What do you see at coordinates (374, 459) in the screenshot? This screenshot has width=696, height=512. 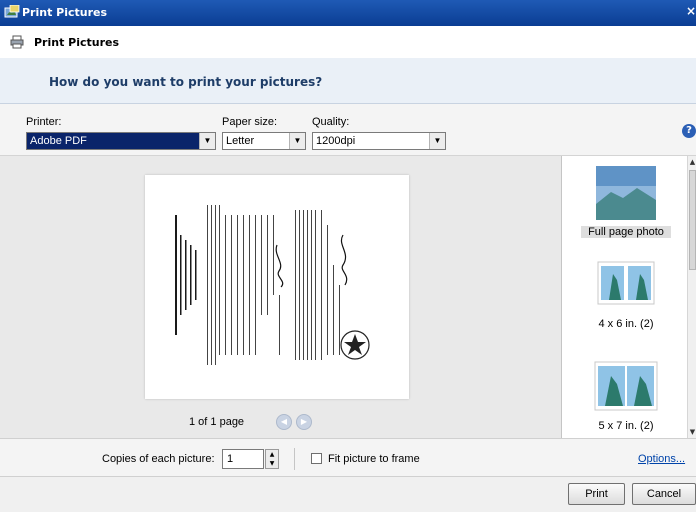 I see `fit-picture-label: Fit picture to frame` at bounding box center [374, 459].